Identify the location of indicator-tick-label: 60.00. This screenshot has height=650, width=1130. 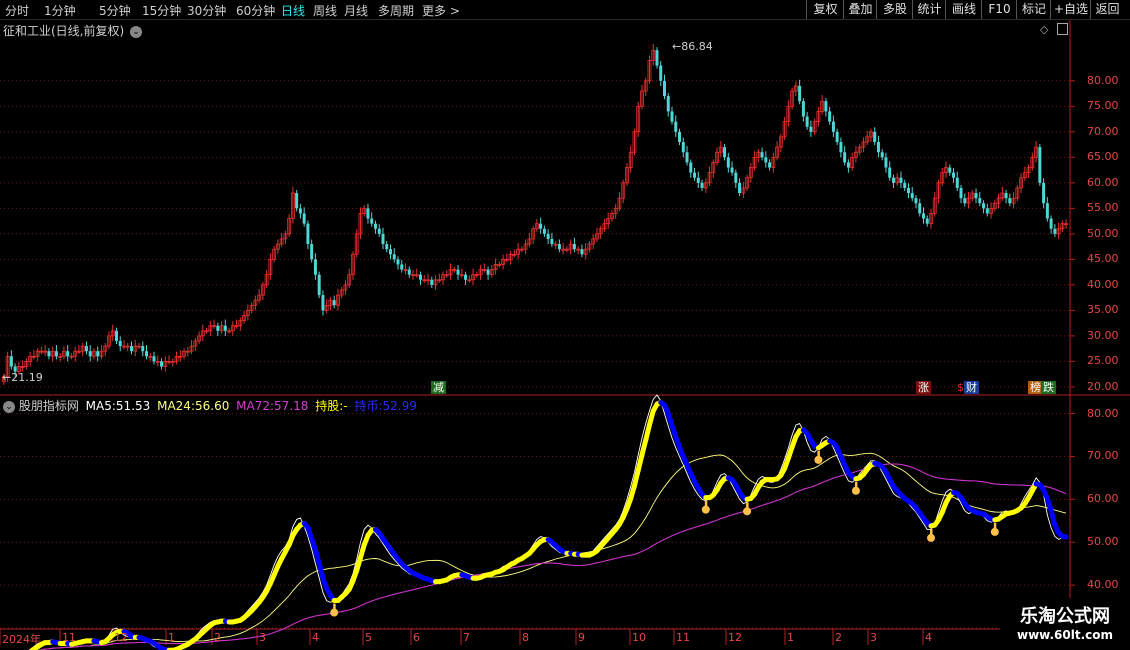
(1103, 499).